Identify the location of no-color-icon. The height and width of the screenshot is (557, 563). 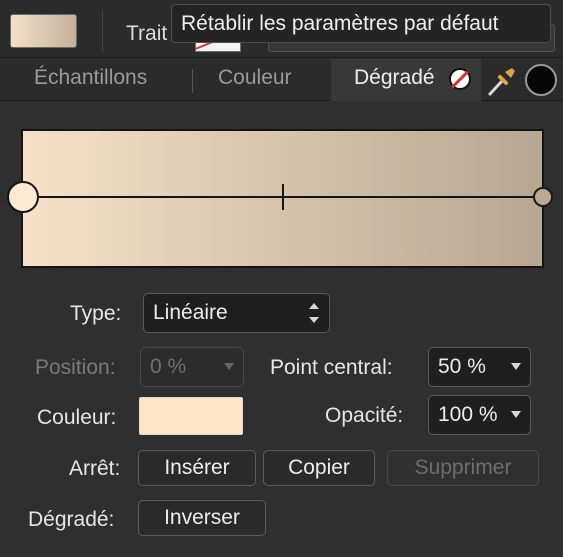
(460, 79).